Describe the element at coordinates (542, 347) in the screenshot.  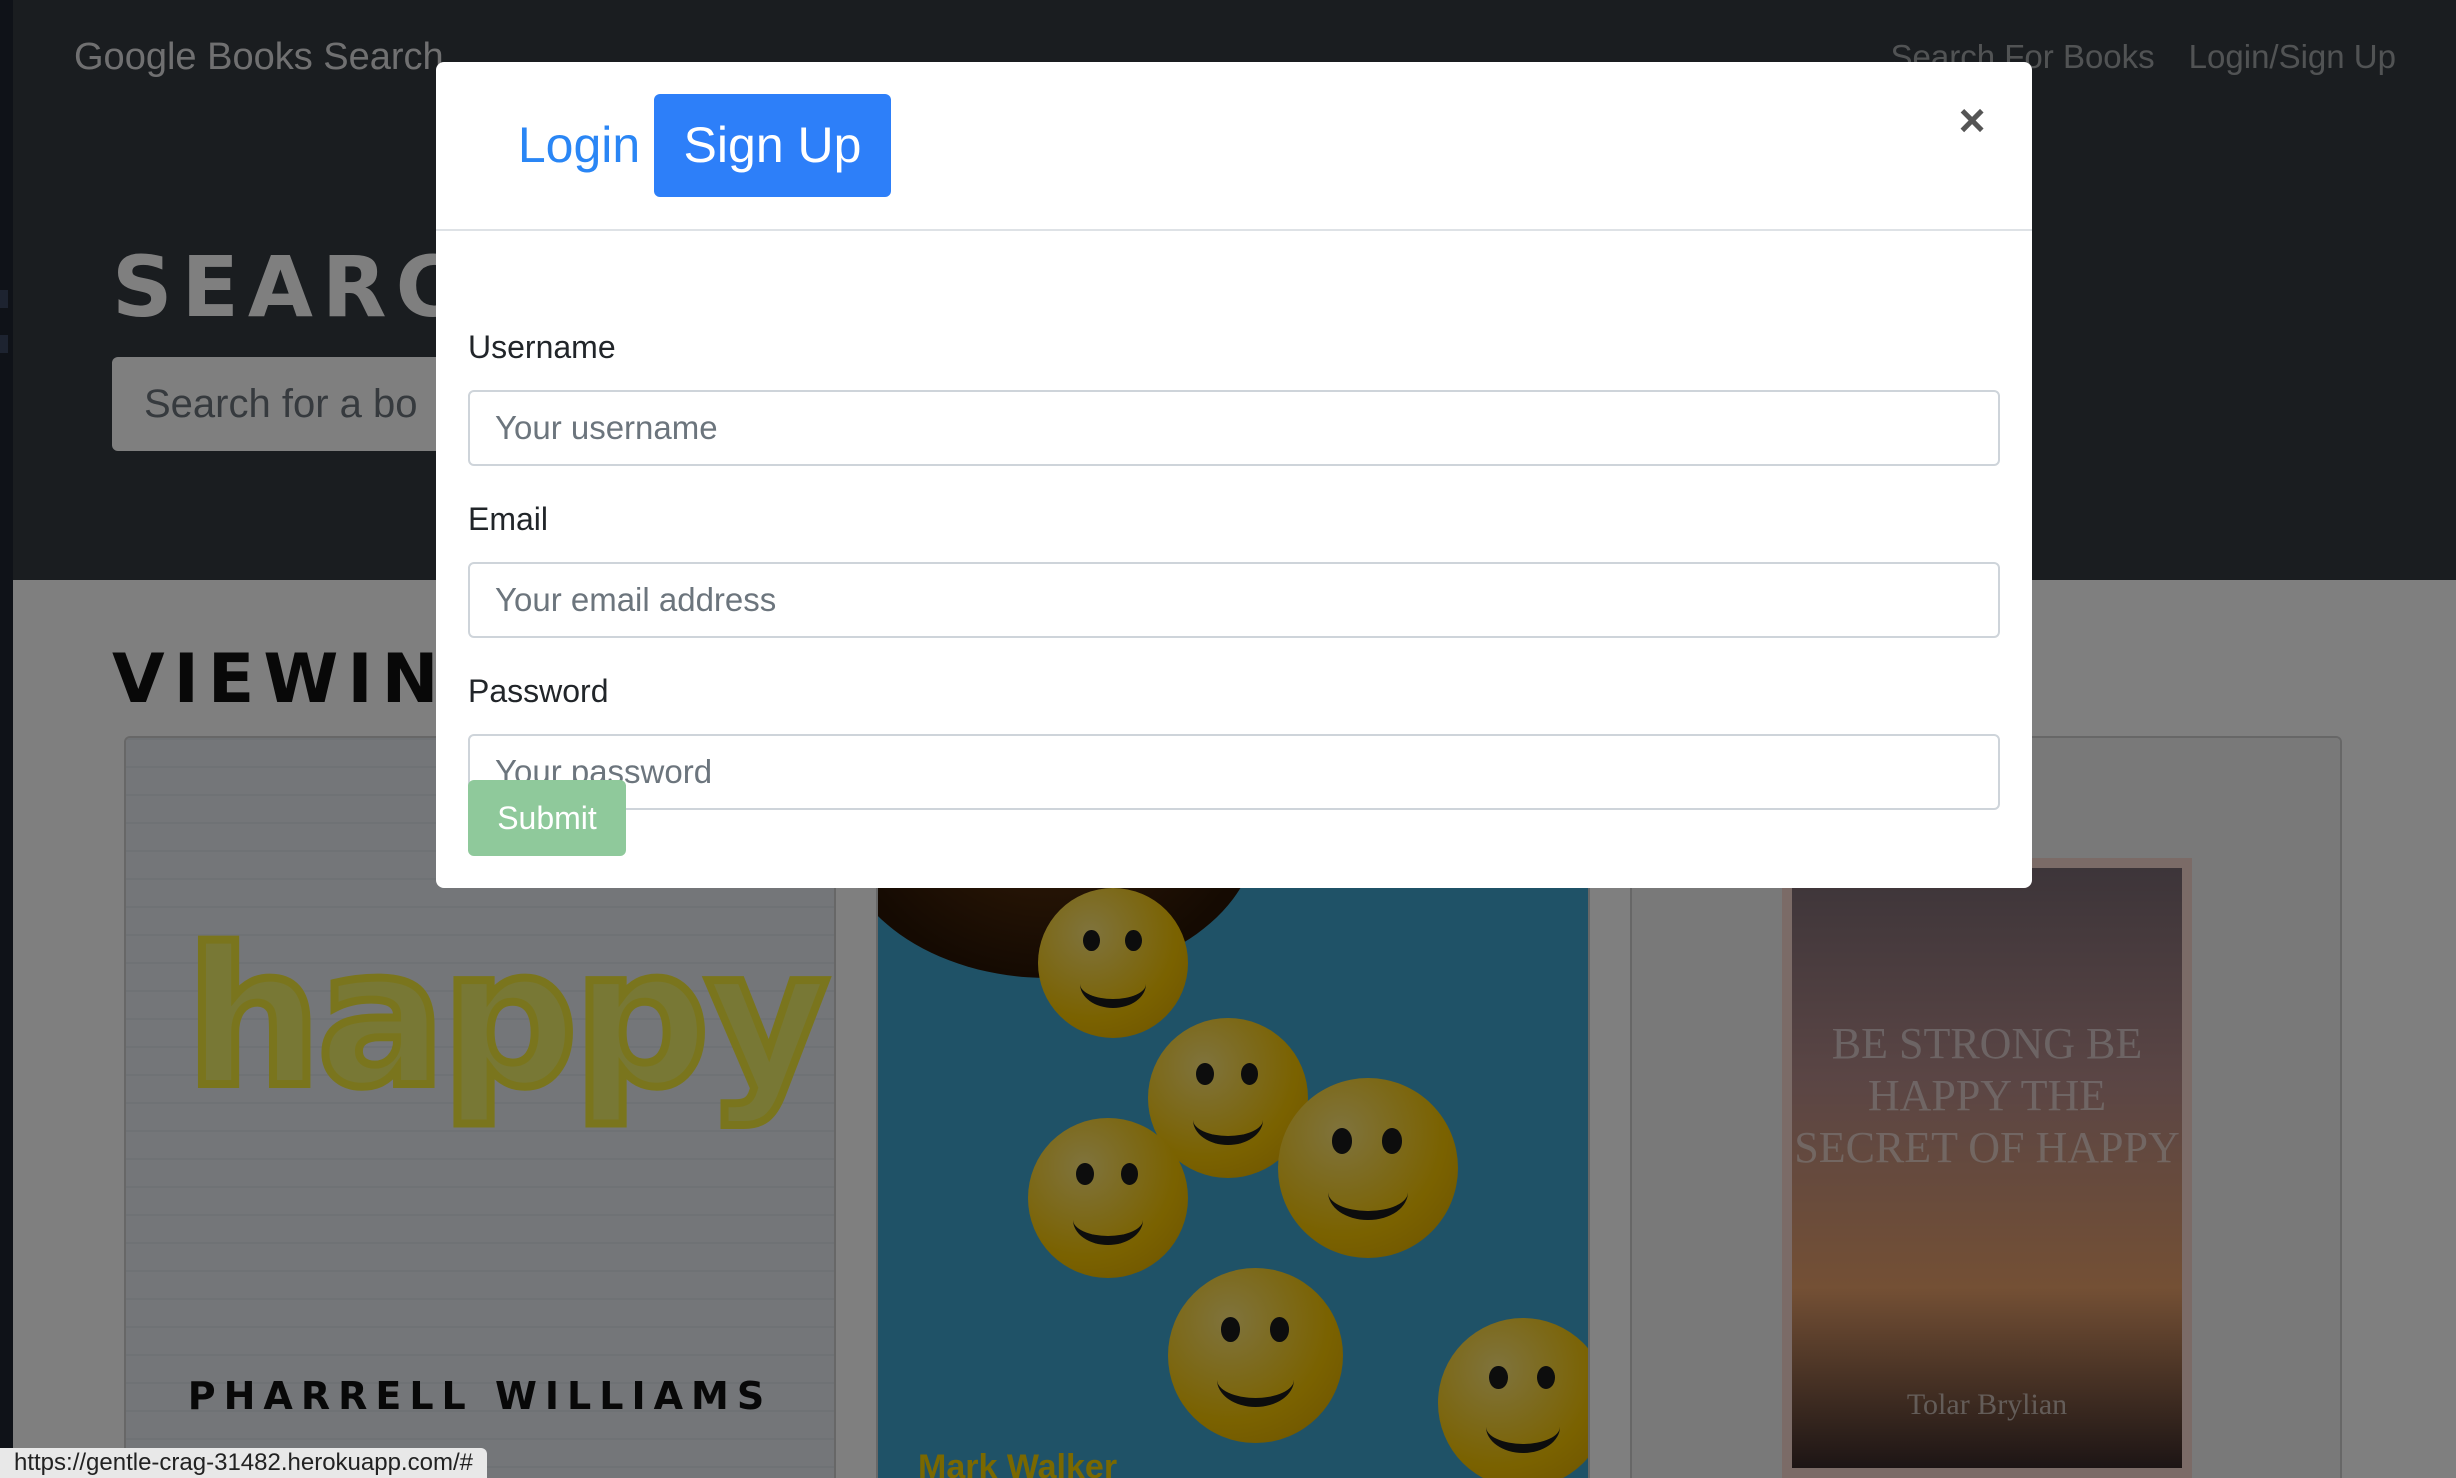
I see `username-label: Username` at that location.